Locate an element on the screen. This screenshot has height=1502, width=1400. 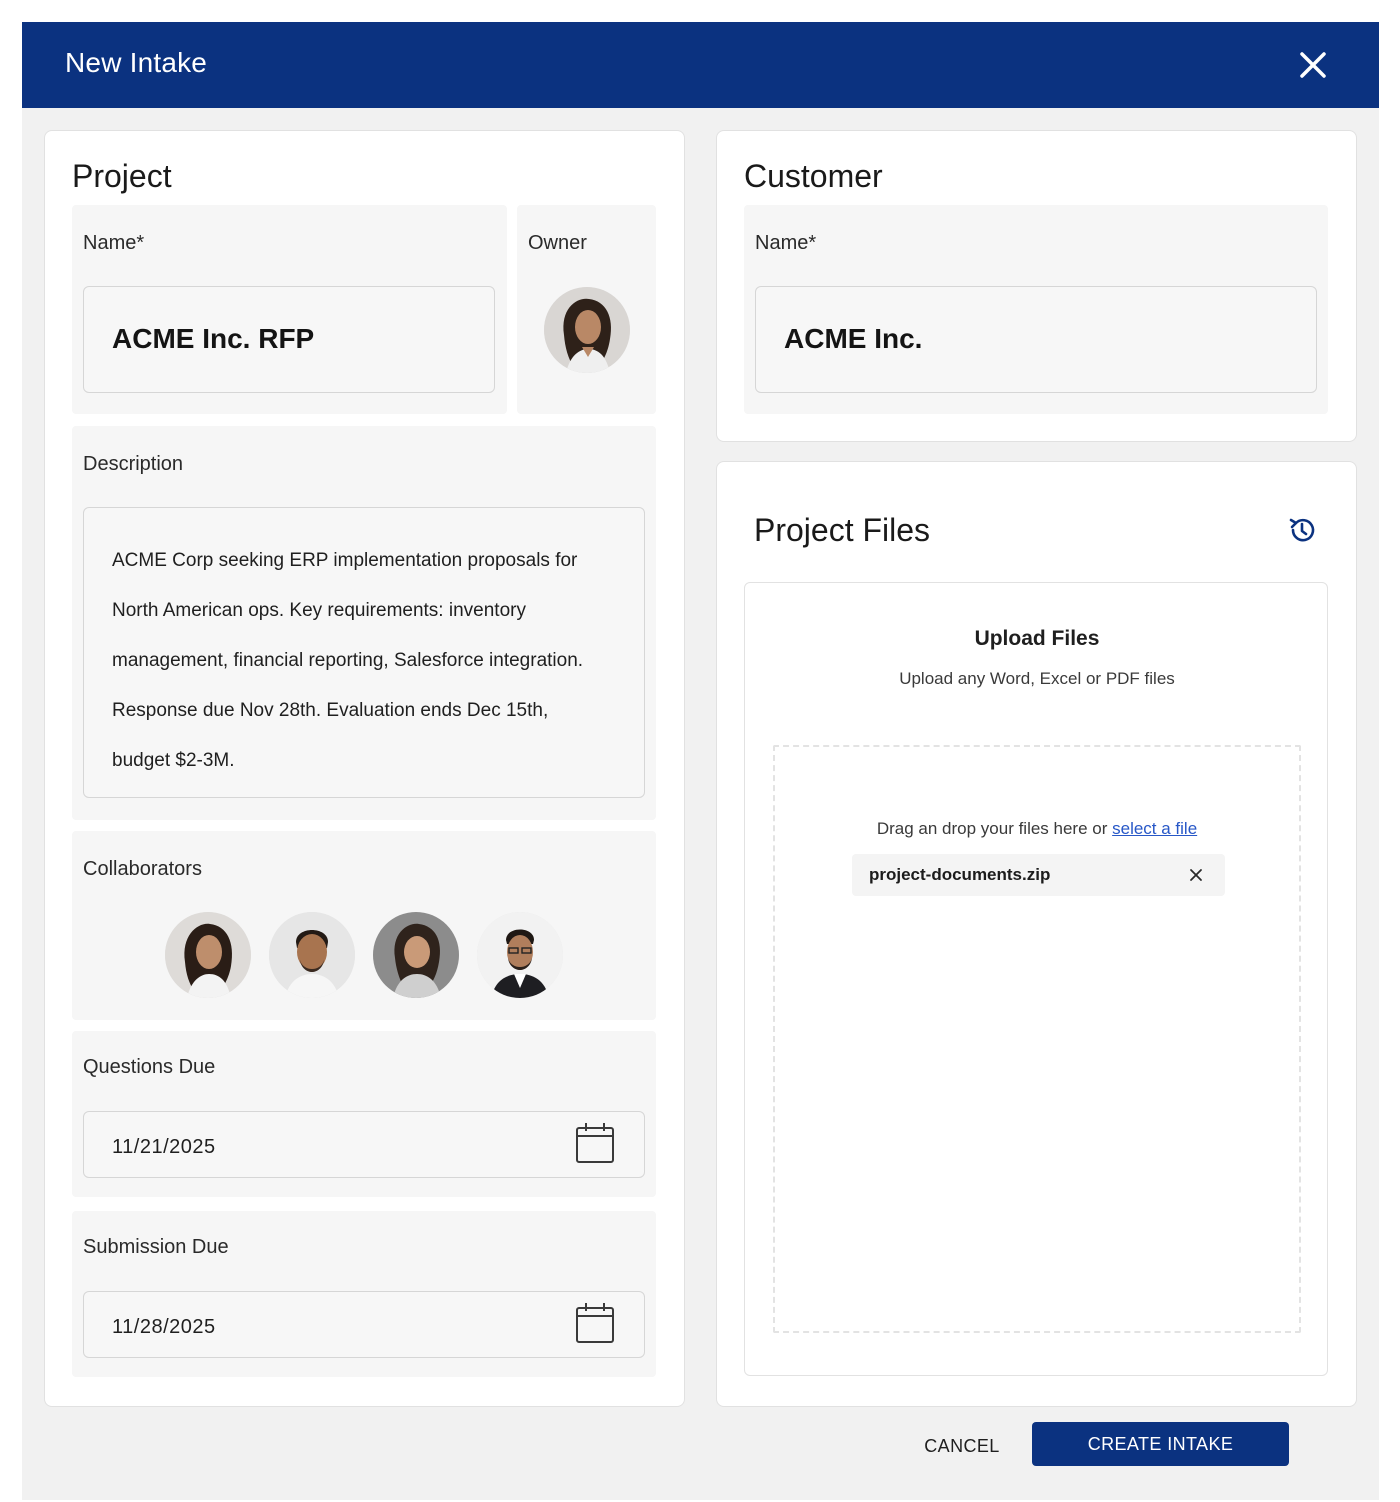
close-icon is located at coordinates (1313, 65).